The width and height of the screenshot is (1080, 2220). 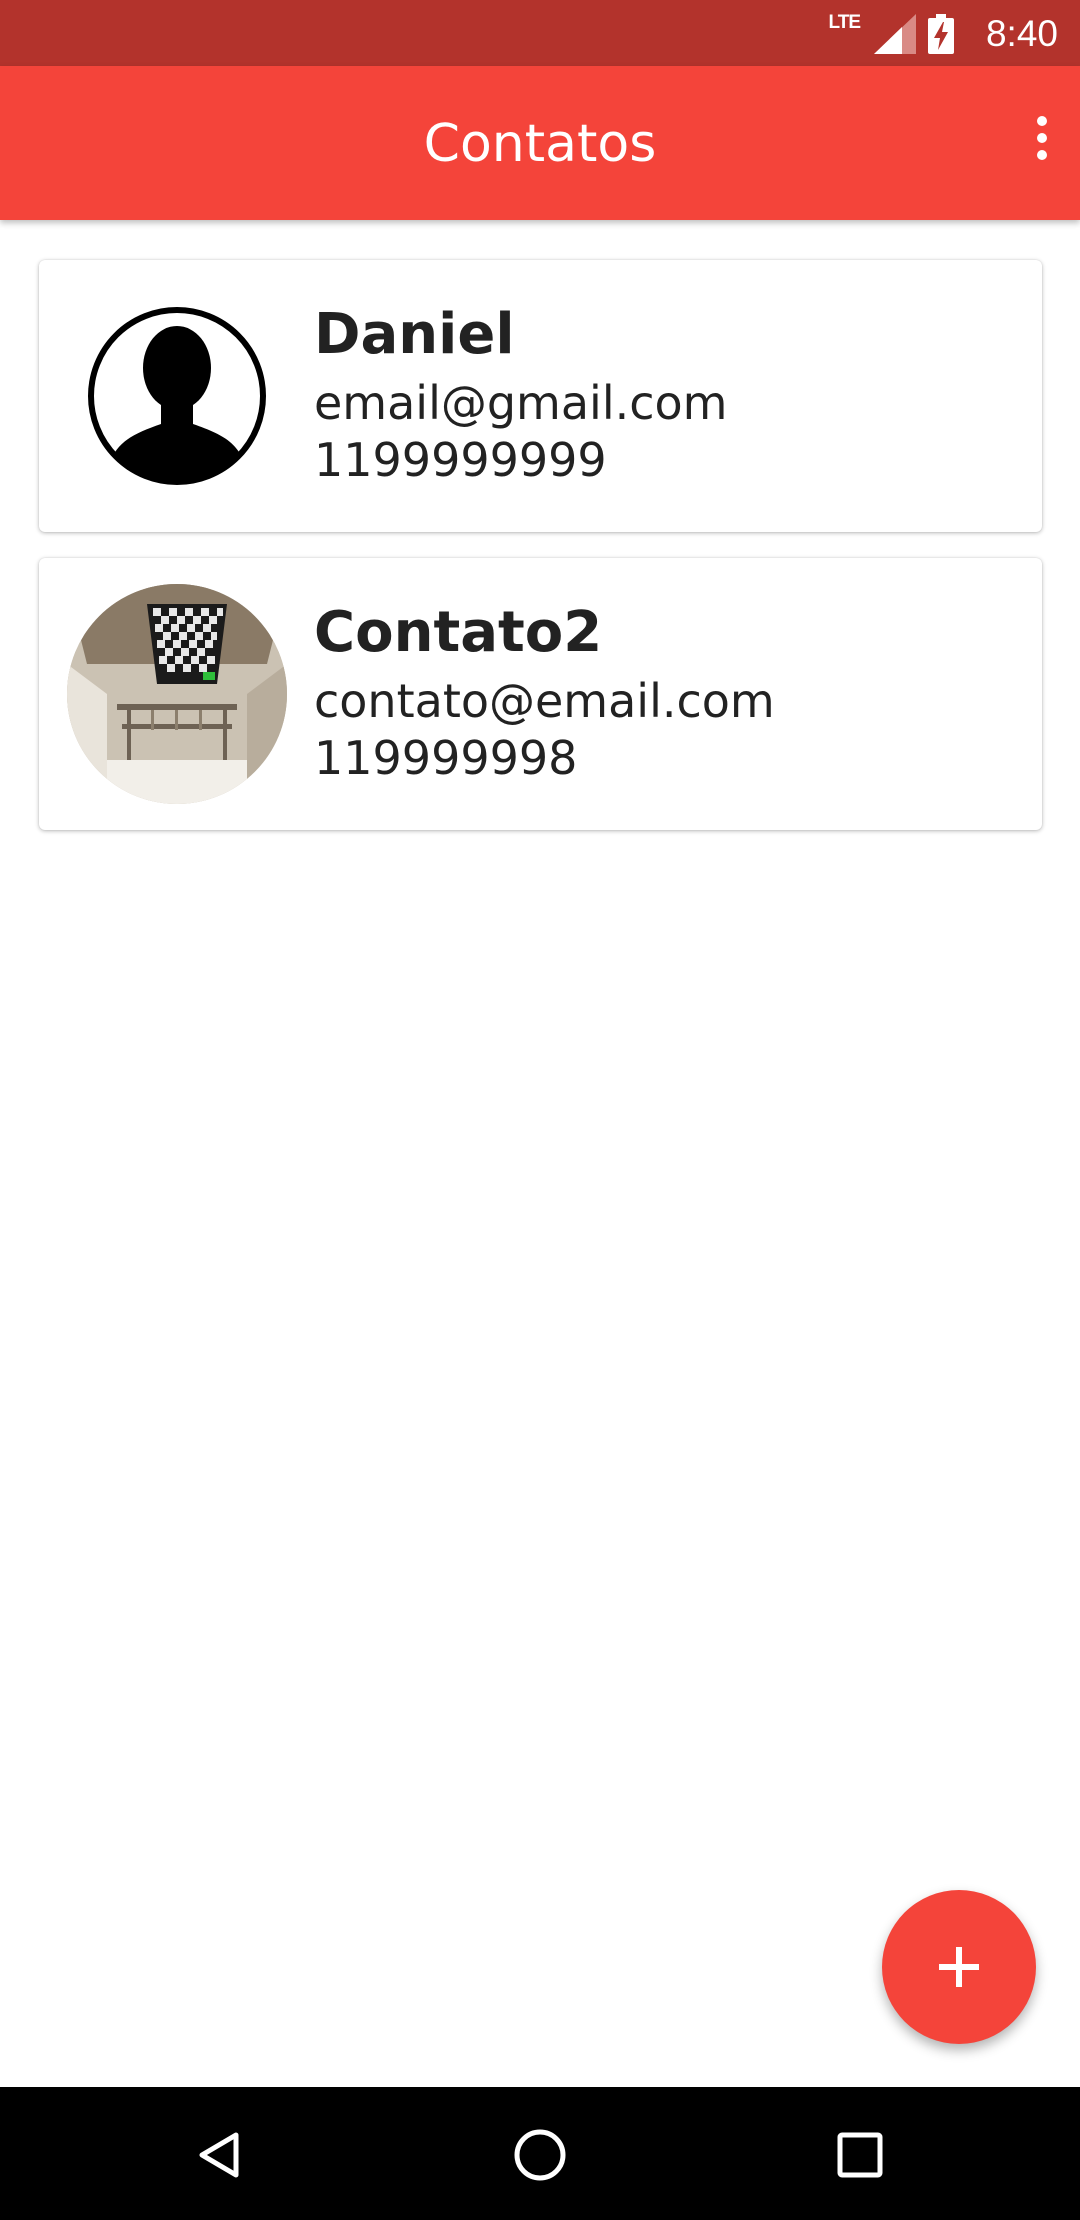 What do you see at coordinates (941, 34) in the screenshot?
I see `battery-charging-icon` at bounding box center [941, 34].